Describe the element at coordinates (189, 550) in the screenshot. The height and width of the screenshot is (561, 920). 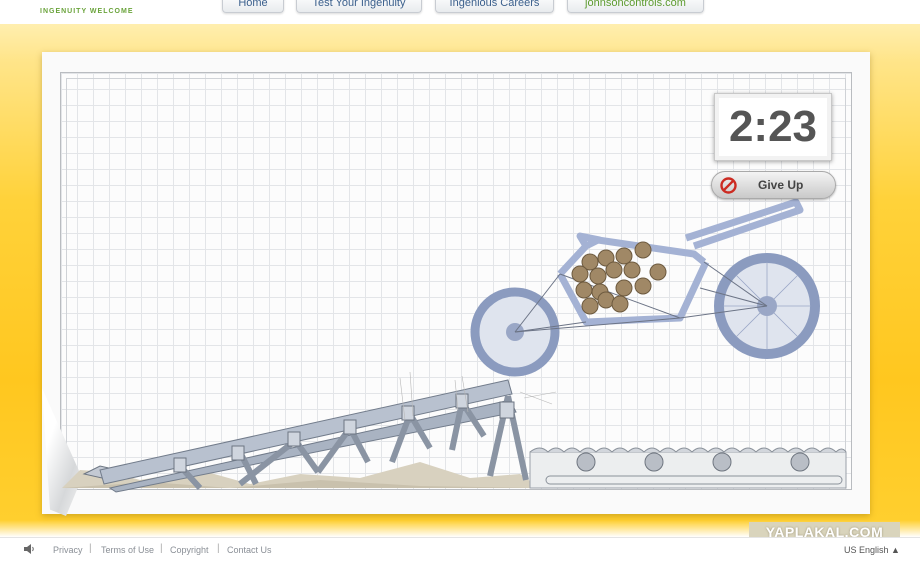
I see `footer-link-copyright: Copyright` at that location.